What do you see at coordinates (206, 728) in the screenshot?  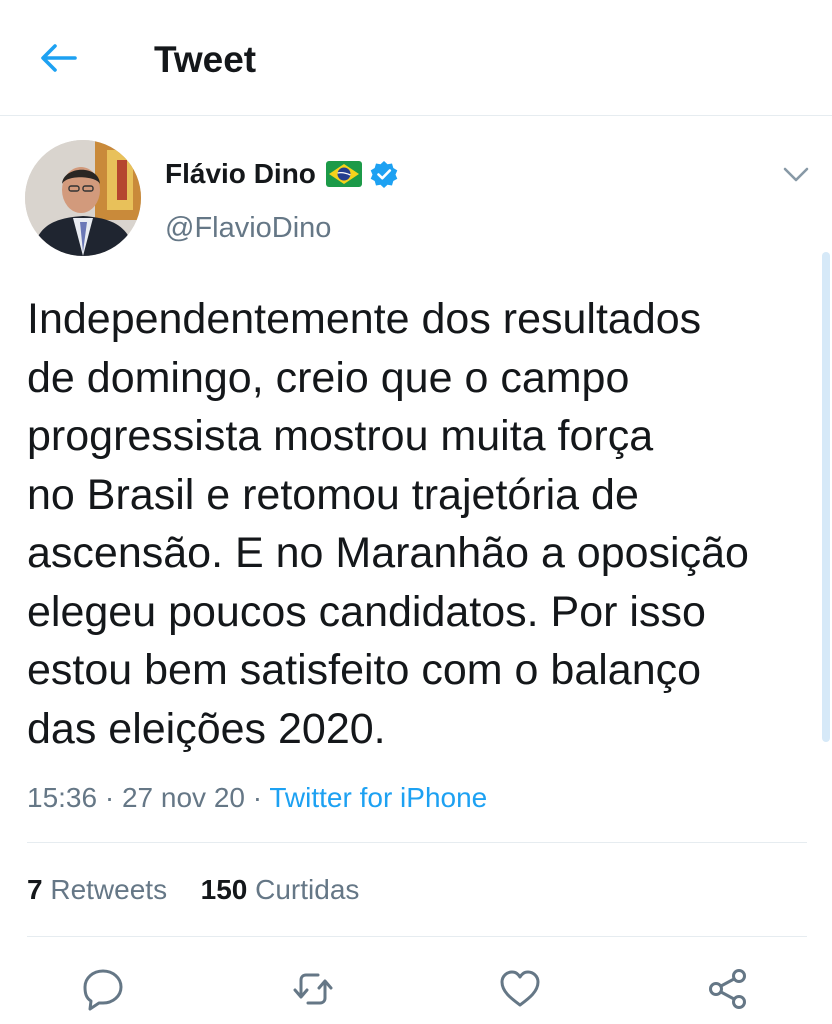 I see `tweet-line: das eleições 2020.` at bounding box center [206, 728].